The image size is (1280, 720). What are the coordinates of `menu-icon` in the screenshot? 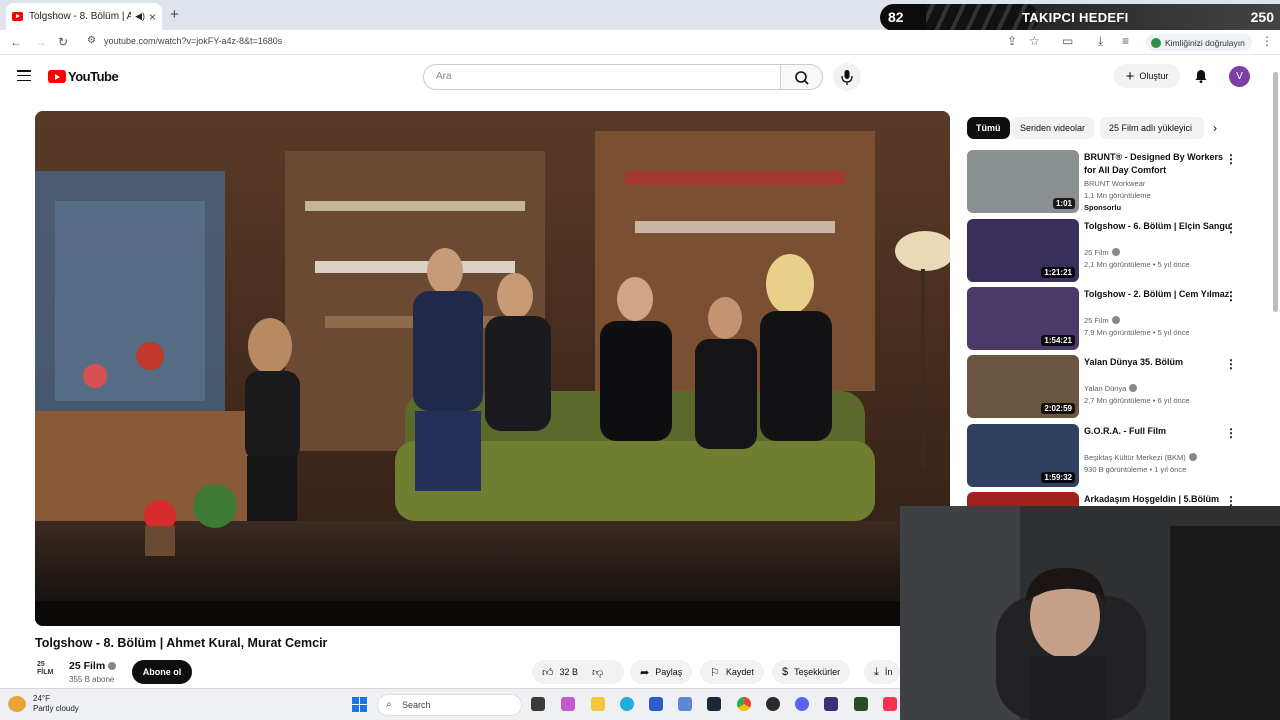 It's located at (24, 76).